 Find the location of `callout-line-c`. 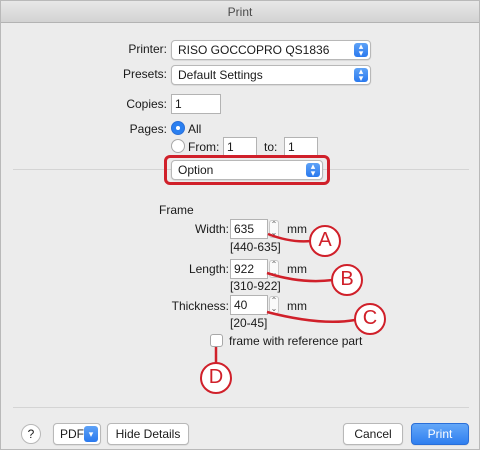

callout-line-c is located at coordinates (311, 317).